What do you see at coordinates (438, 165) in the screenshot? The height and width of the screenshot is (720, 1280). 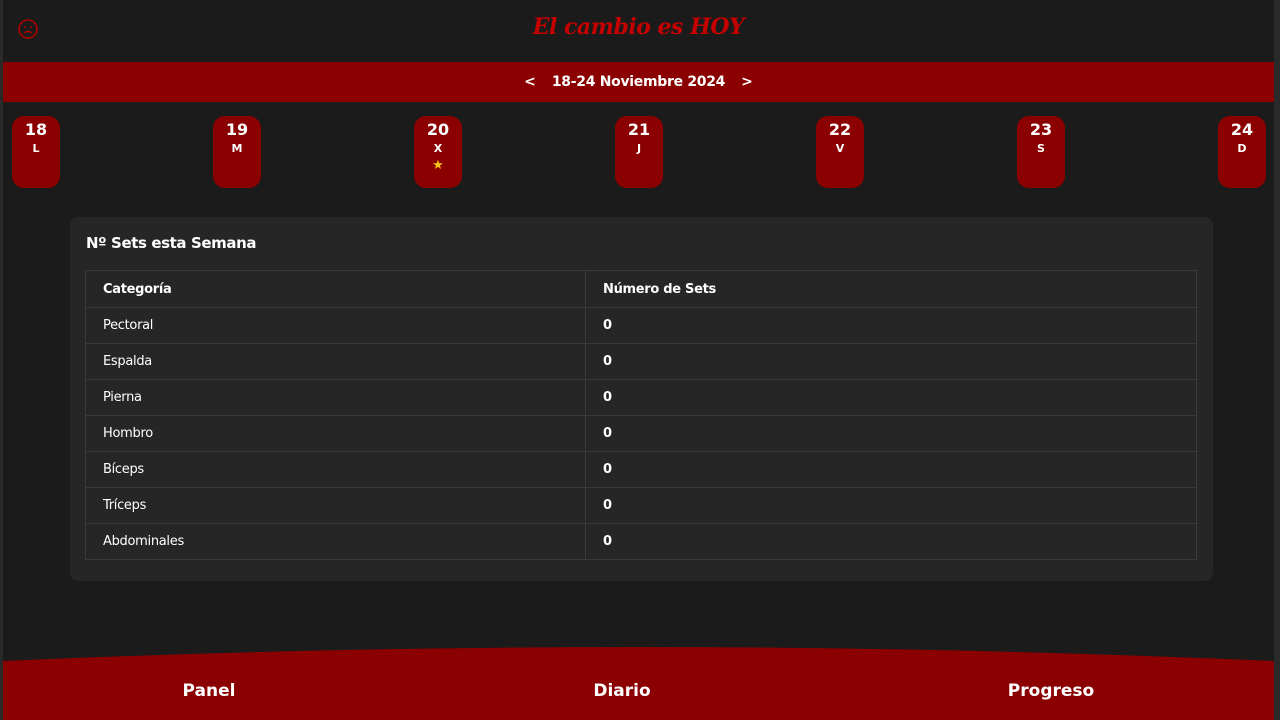 I see `star-icon: ★` at bounding box center [438, 165].